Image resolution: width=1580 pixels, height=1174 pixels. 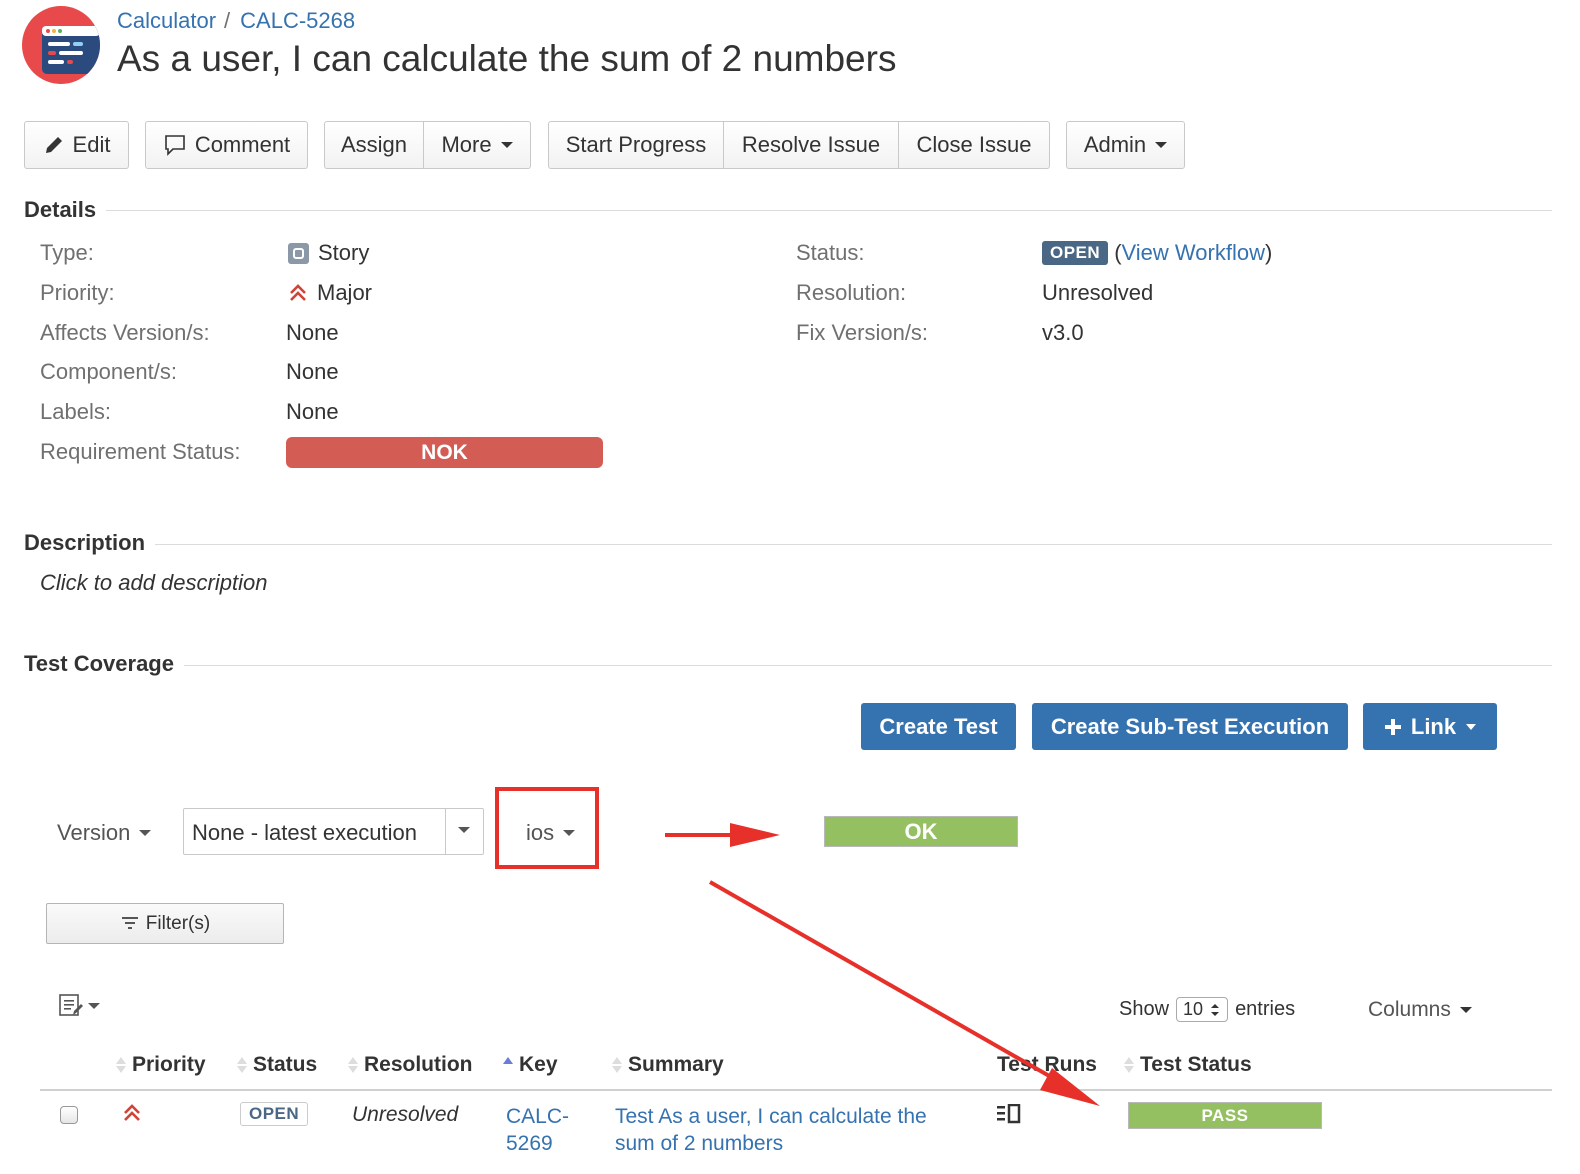 What do you see at coordinates (722, 835) in the screenshot?
I see `annotation-arrow-to-ok-icon` at bounding box center [722, 835].